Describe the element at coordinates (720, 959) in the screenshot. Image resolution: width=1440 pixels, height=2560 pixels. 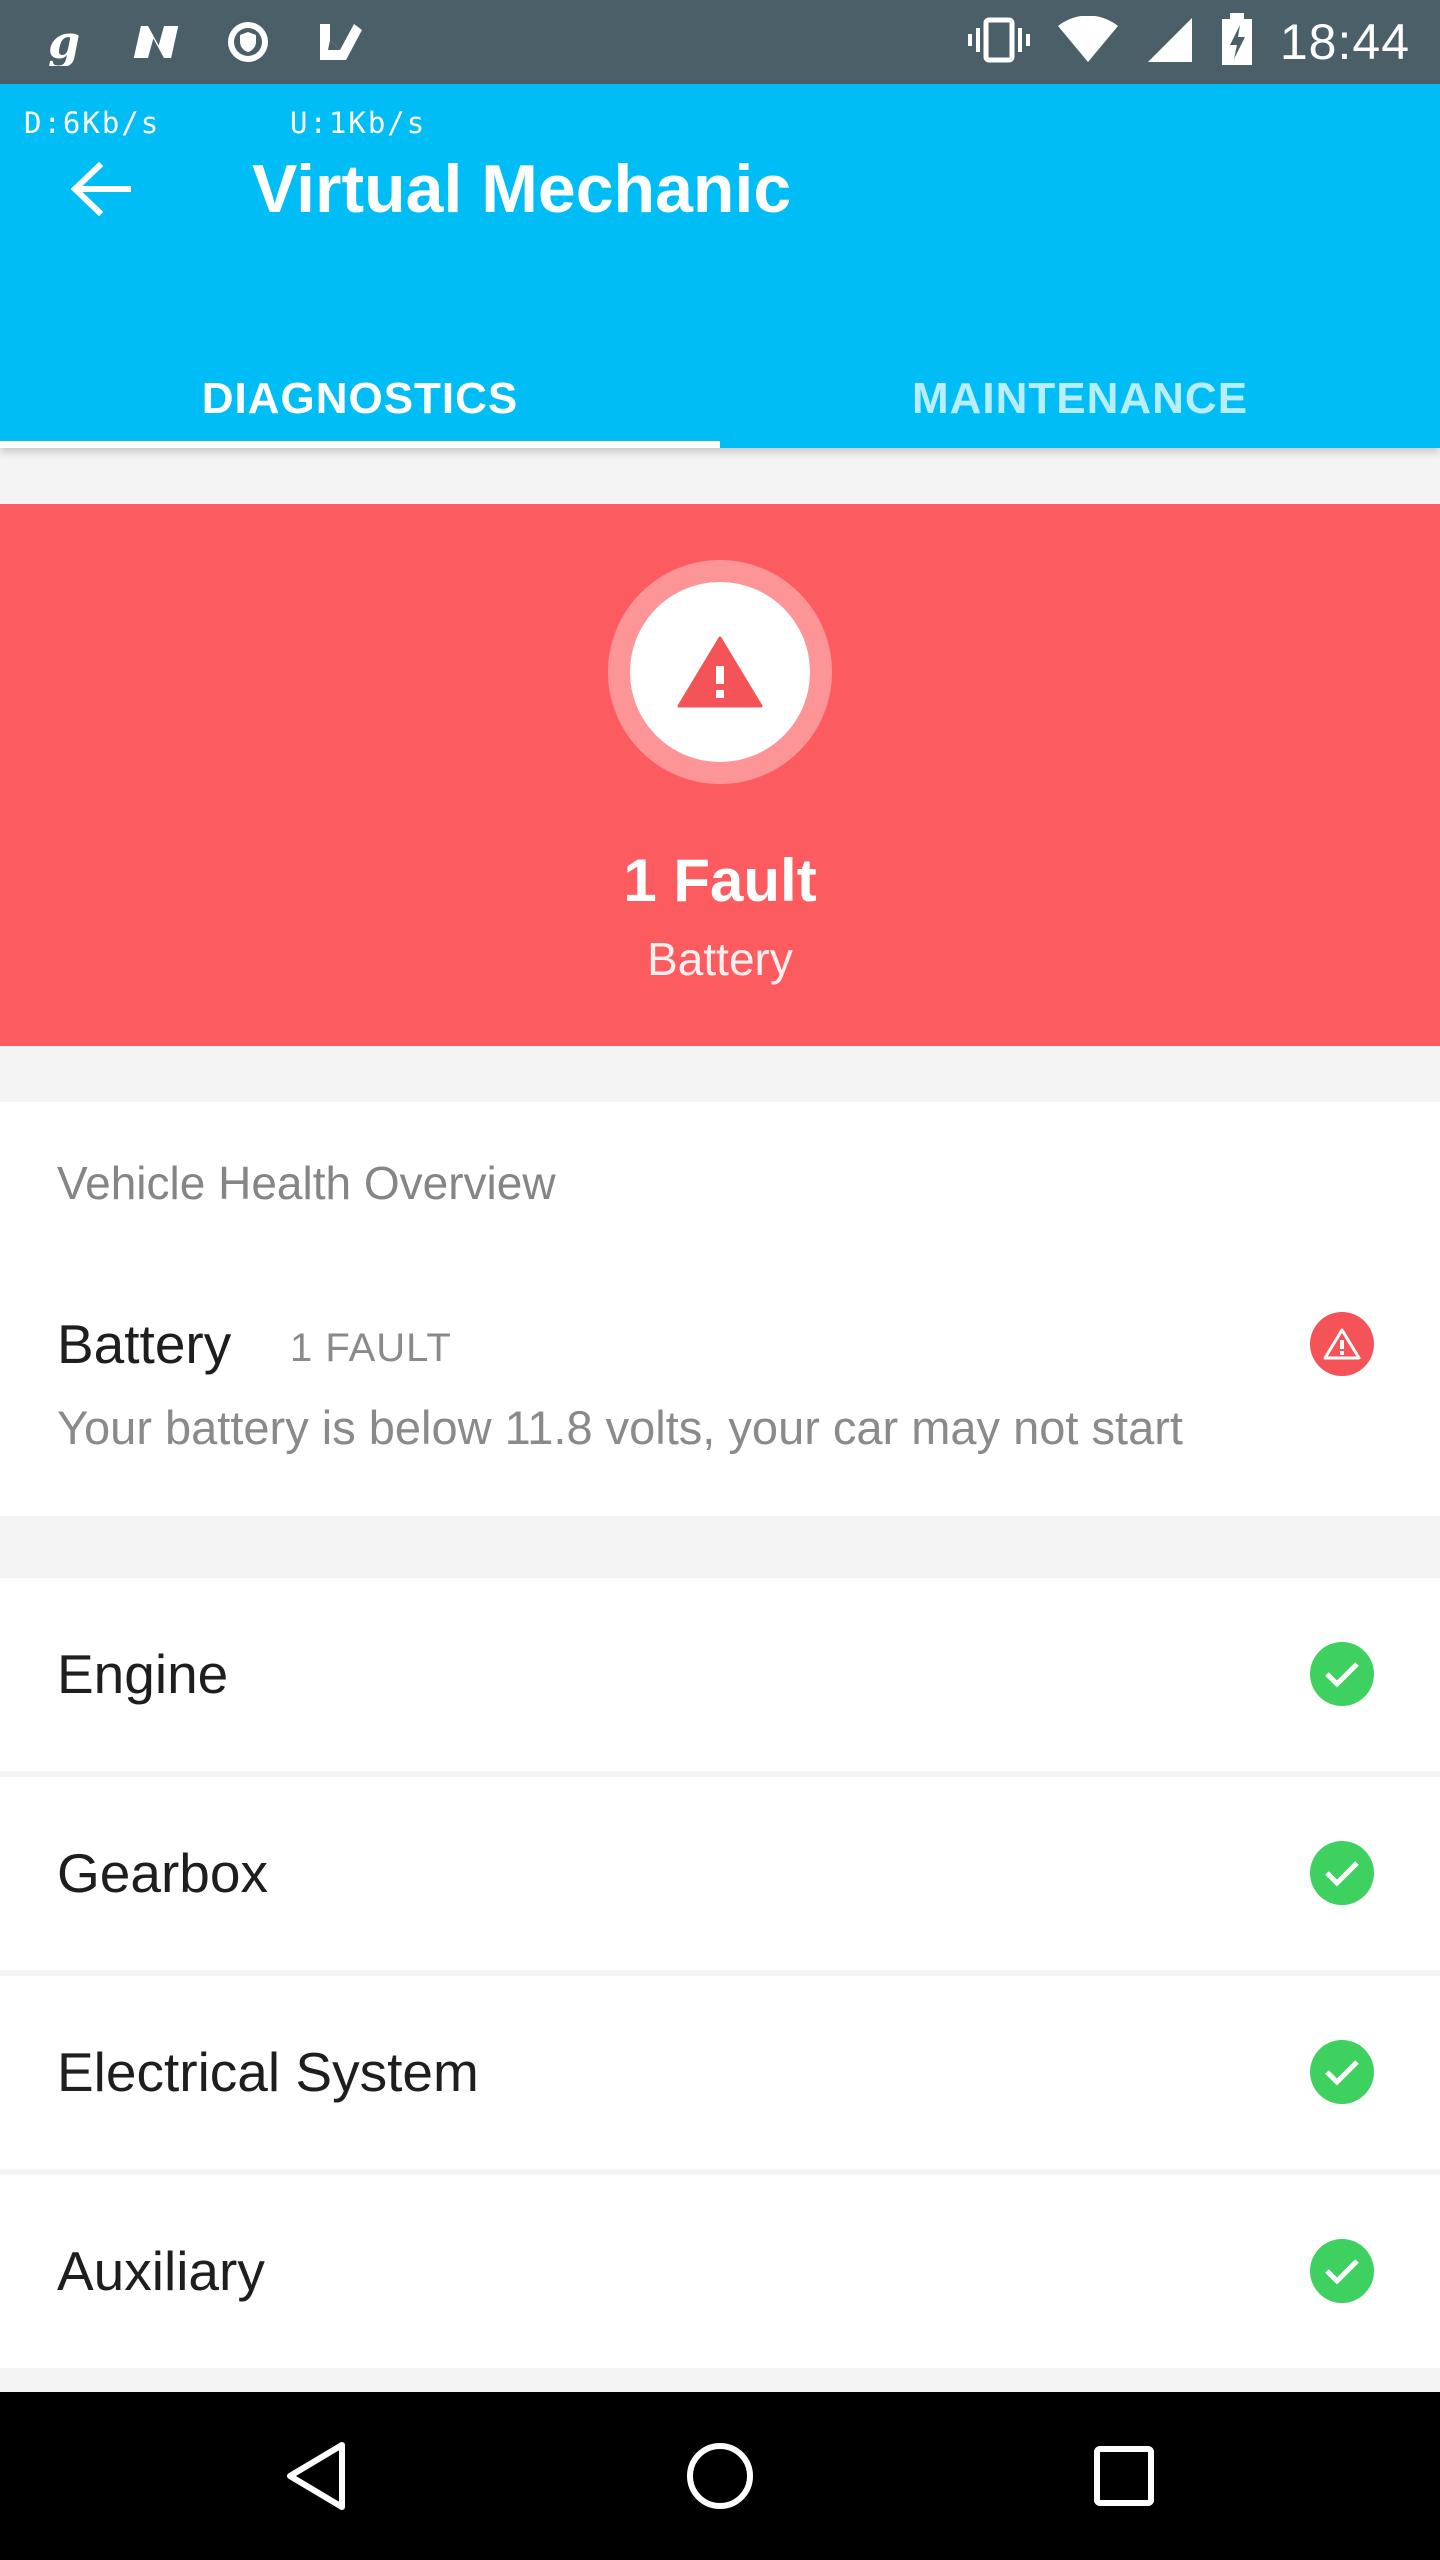
I see `fault-system: Battery` at that location.